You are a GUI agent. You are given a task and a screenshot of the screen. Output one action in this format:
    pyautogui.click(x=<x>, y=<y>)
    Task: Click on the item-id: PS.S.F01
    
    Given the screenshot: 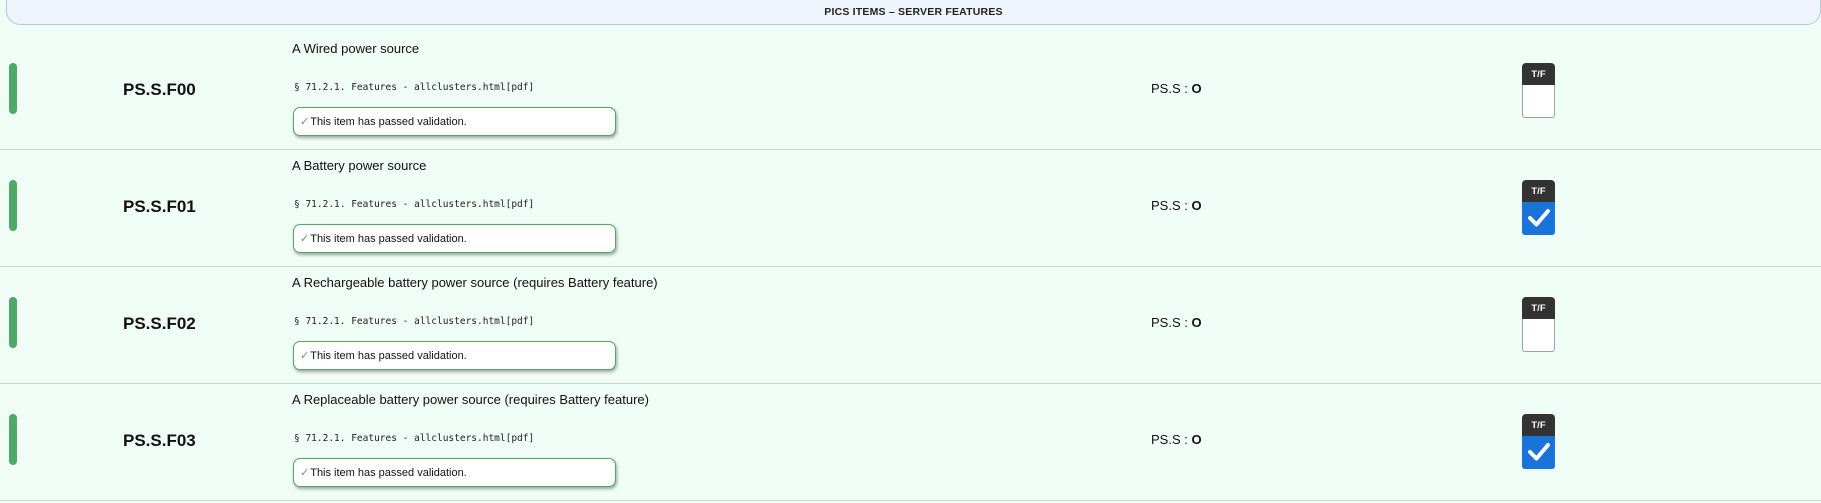 What is the action you would take?
    pyautogui.click(x=159, y=206)
    